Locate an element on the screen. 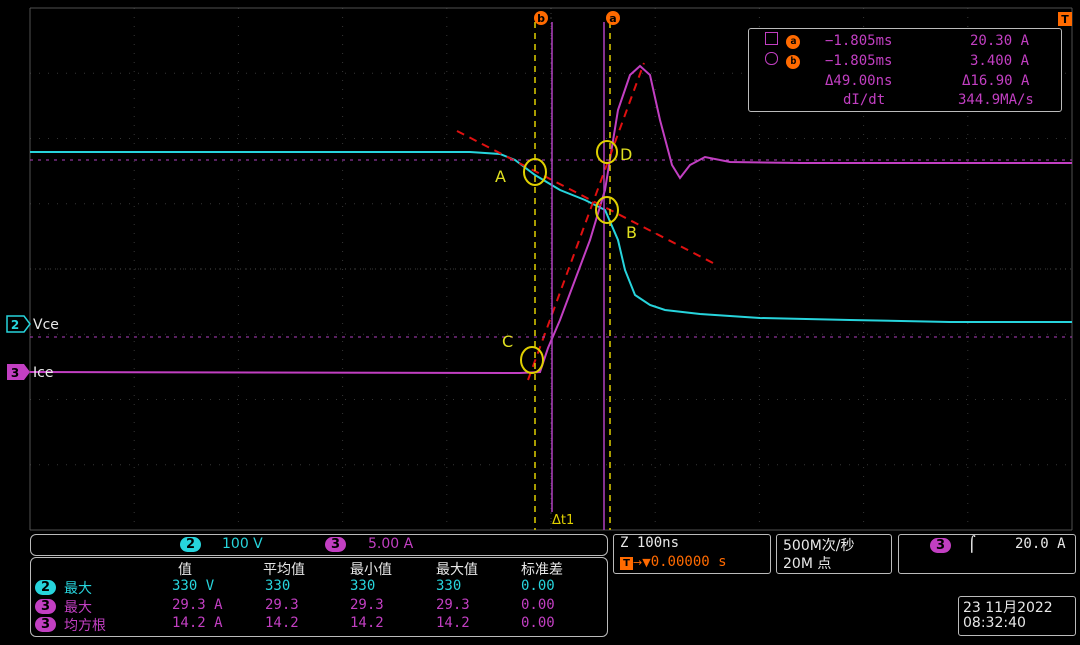 This screenshot has height=645, width=1080. record-length: 20M 点 is located at coordinates (807, 564).